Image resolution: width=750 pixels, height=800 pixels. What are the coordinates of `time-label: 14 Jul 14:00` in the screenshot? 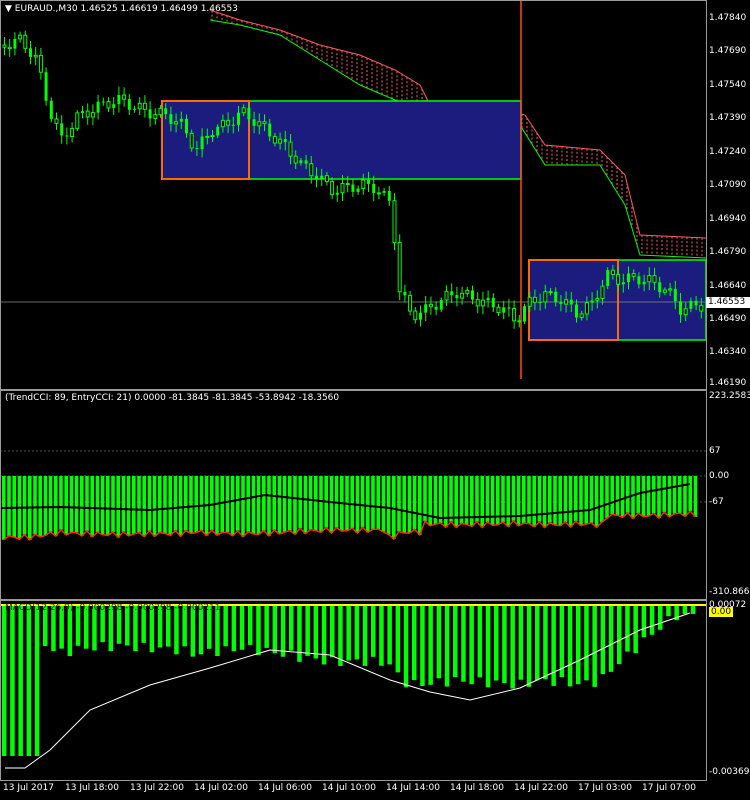 It's located at (413, 788).